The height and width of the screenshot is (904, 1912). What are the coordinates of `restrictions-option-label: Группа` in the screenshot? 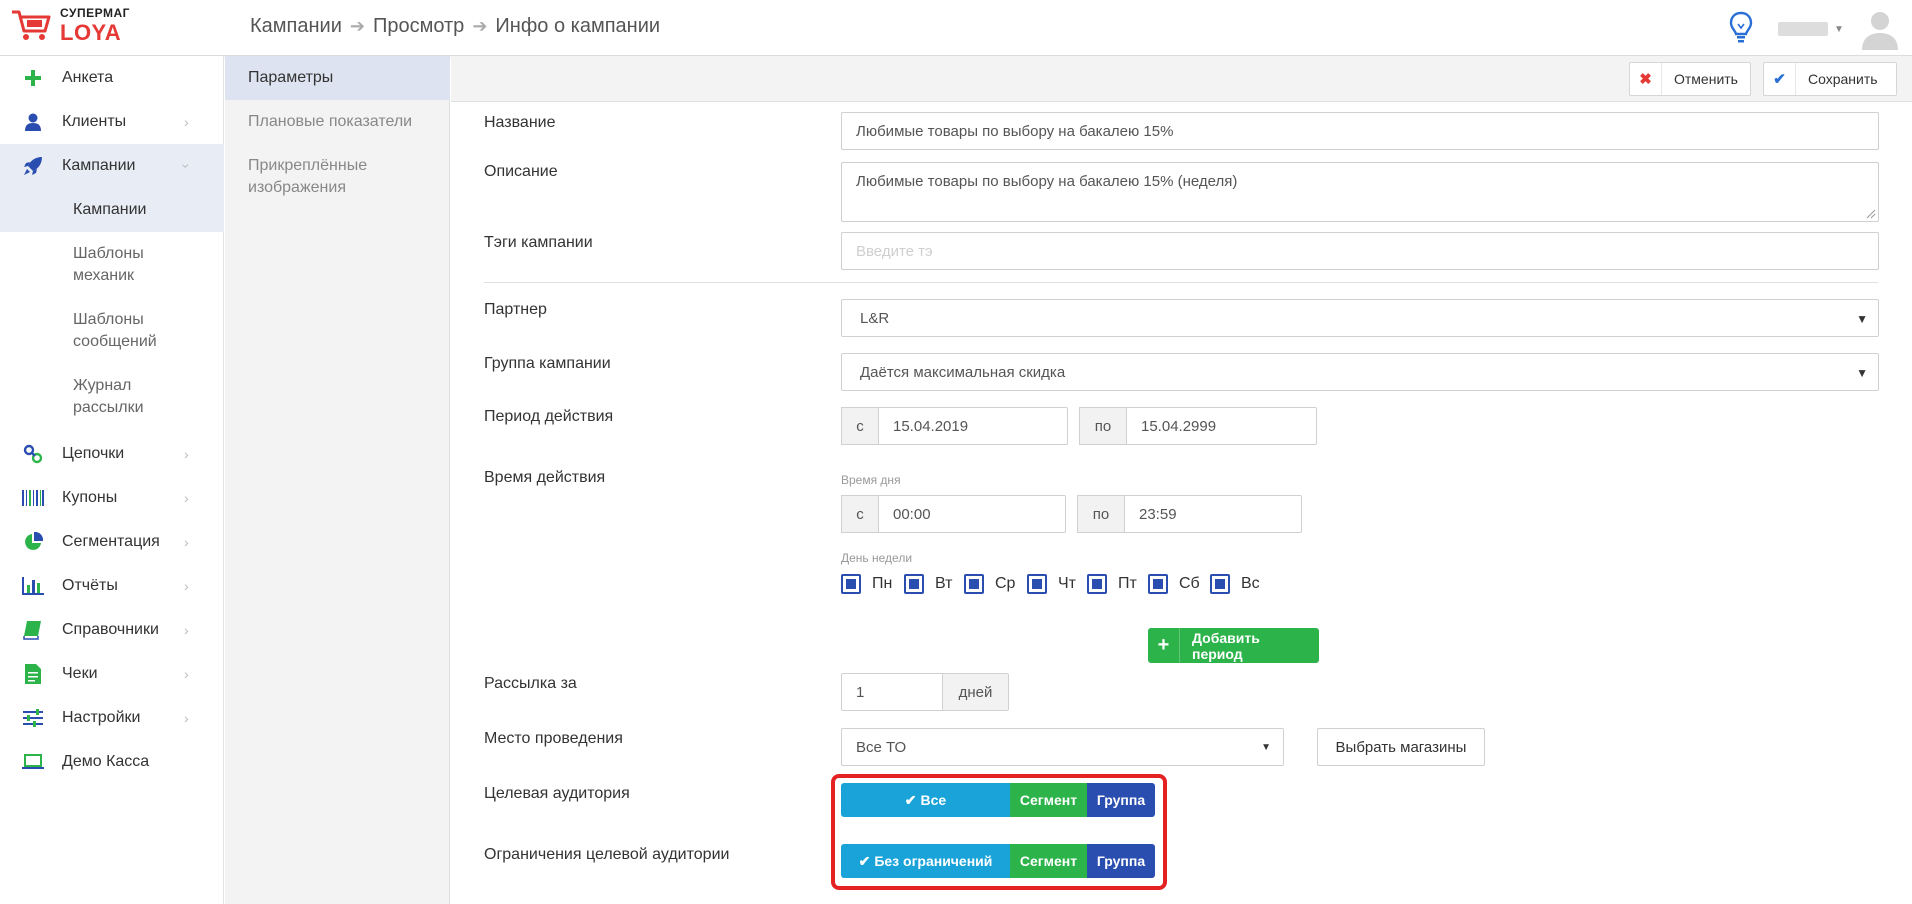 It's located at (1121, 861).